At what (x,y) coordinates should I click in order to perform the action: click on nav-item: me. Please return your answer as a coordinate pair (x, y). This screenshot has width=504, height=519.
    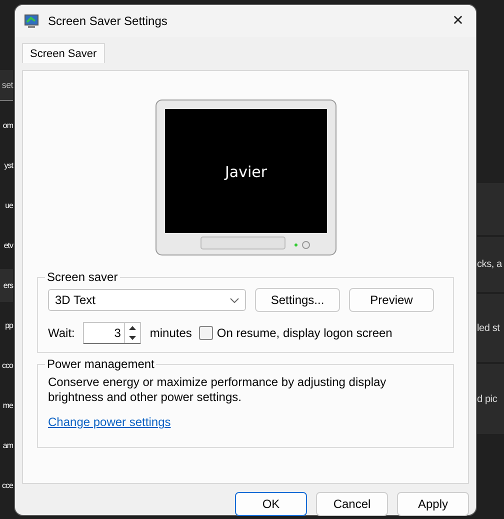
    Looking at the image, I should click on (6, 405).